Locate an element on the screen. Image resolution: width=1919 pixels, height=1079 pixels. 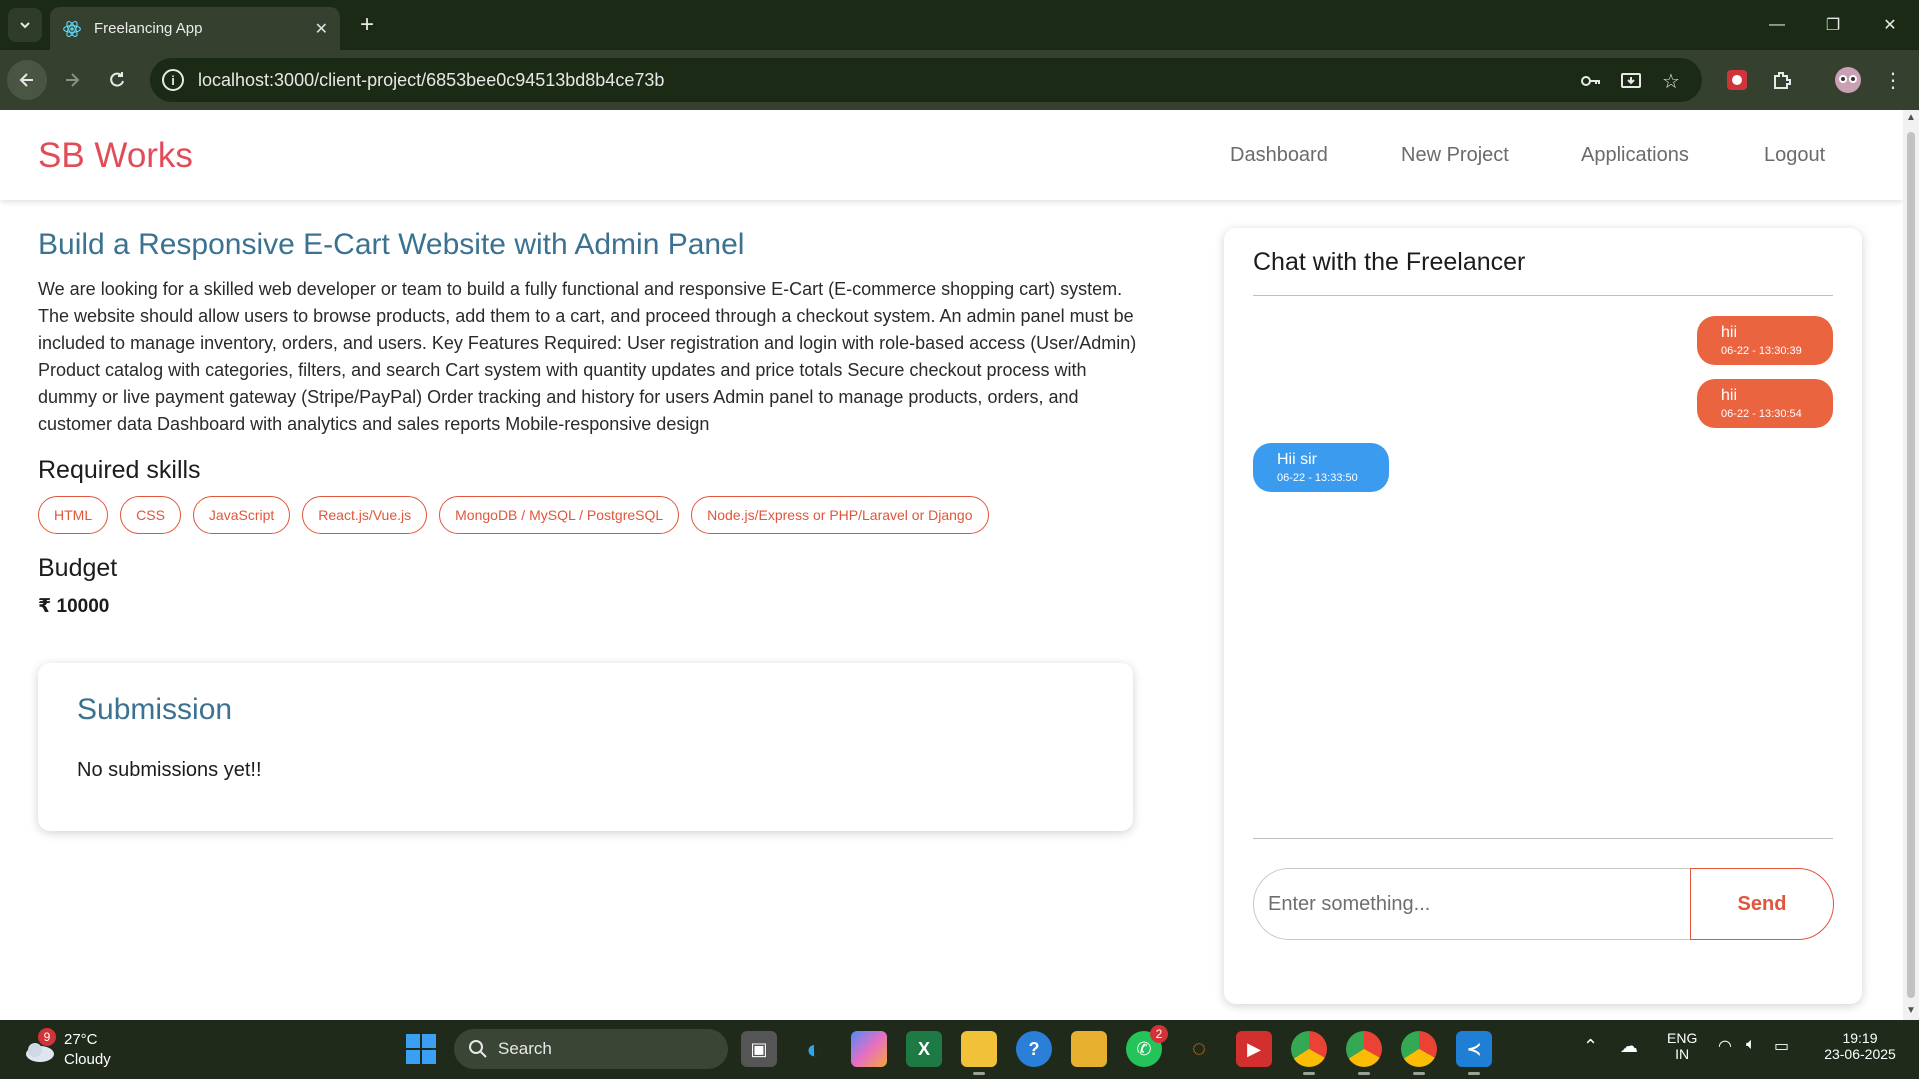
nav-applications: Applications is located at coordinates (1635, 155).